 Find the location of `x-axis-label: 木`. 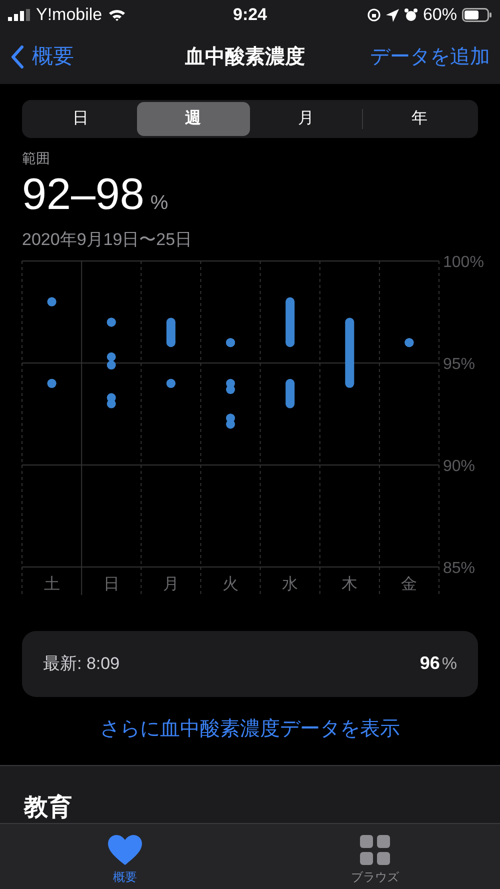

x-axis-label: 木 is located at coordinates (350, 584).